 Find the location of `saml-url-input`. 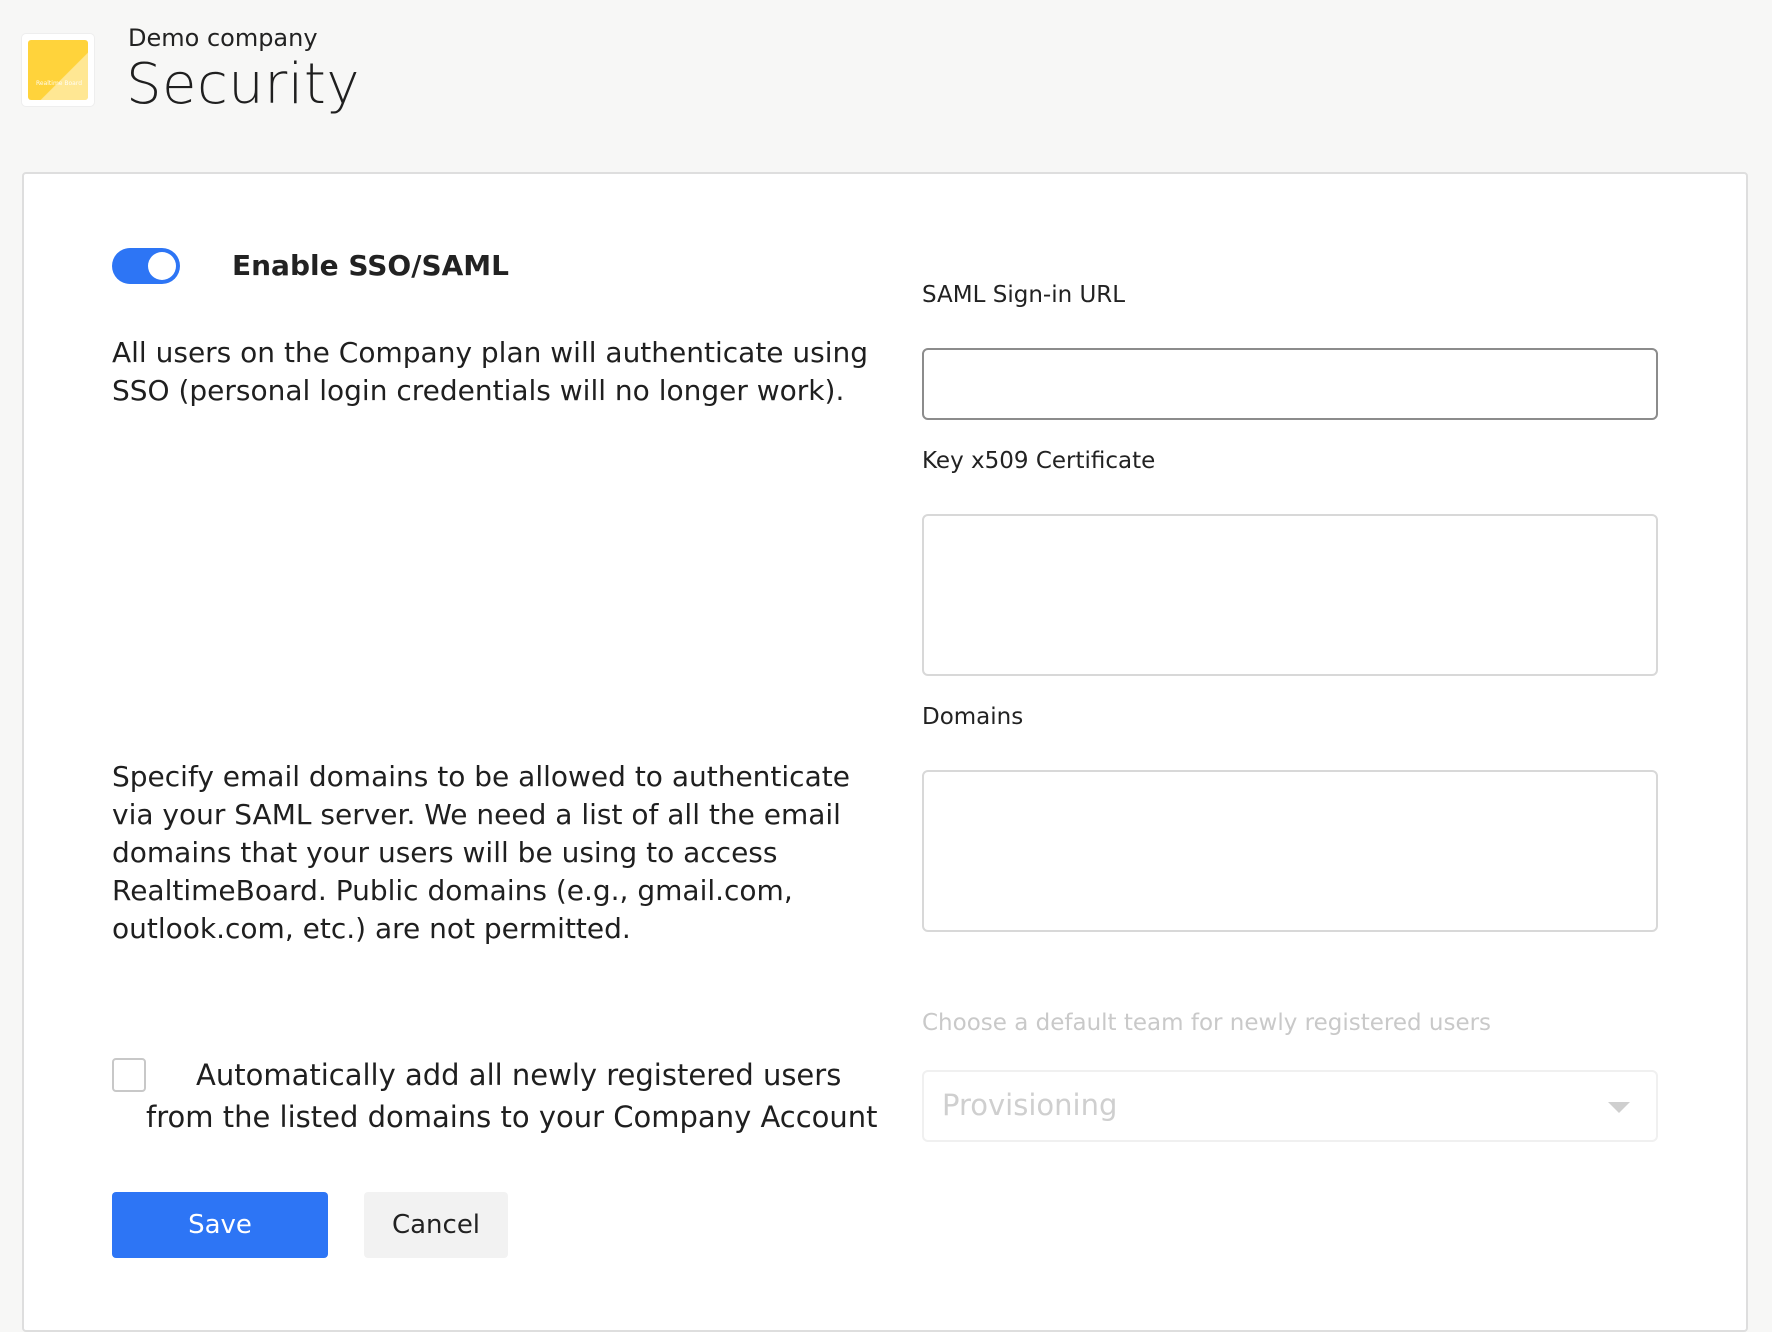

saml-url-input is located at coordinates (1290, 384).